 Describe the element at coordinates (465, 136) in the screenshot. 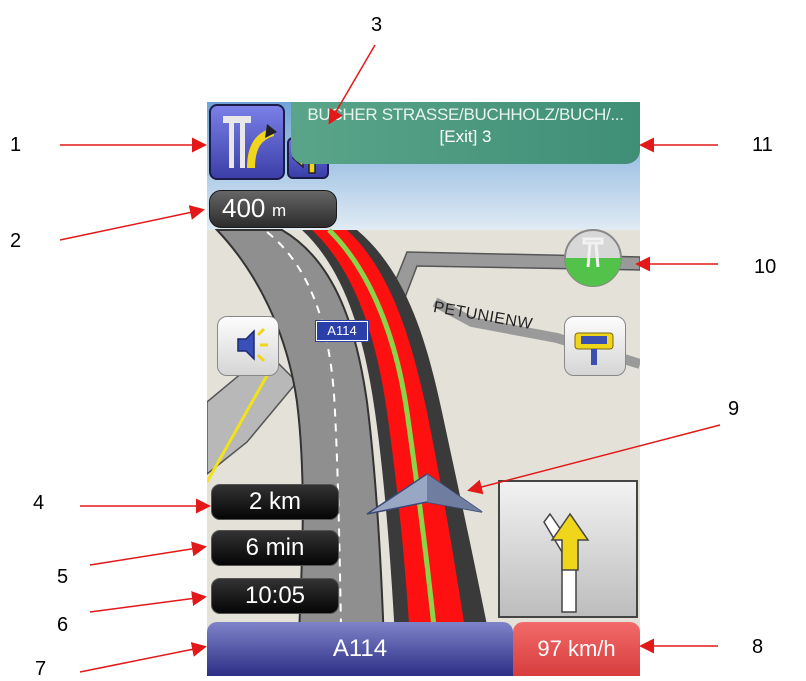

I see `sign-exit: [Exit] 3` at that location.